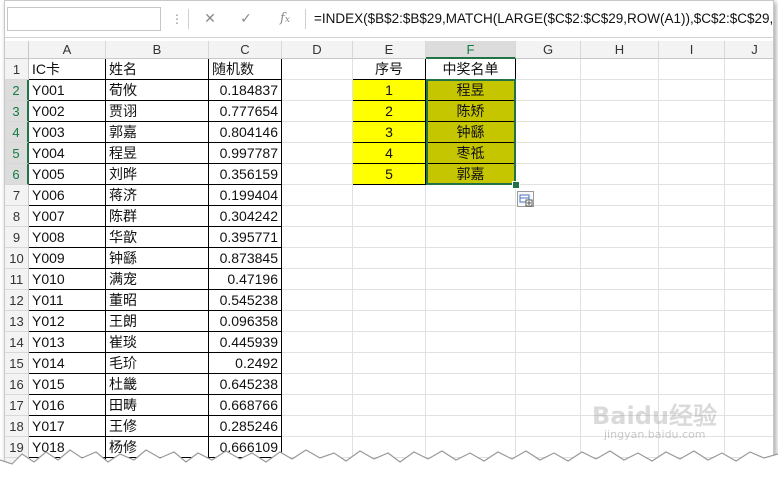 The width and height of the screenshot is (778, 480). What do you see at coordinates (157, 174) in the screenshot?
I see `table-cell: 刘晔` at bounding box center [157, 174].